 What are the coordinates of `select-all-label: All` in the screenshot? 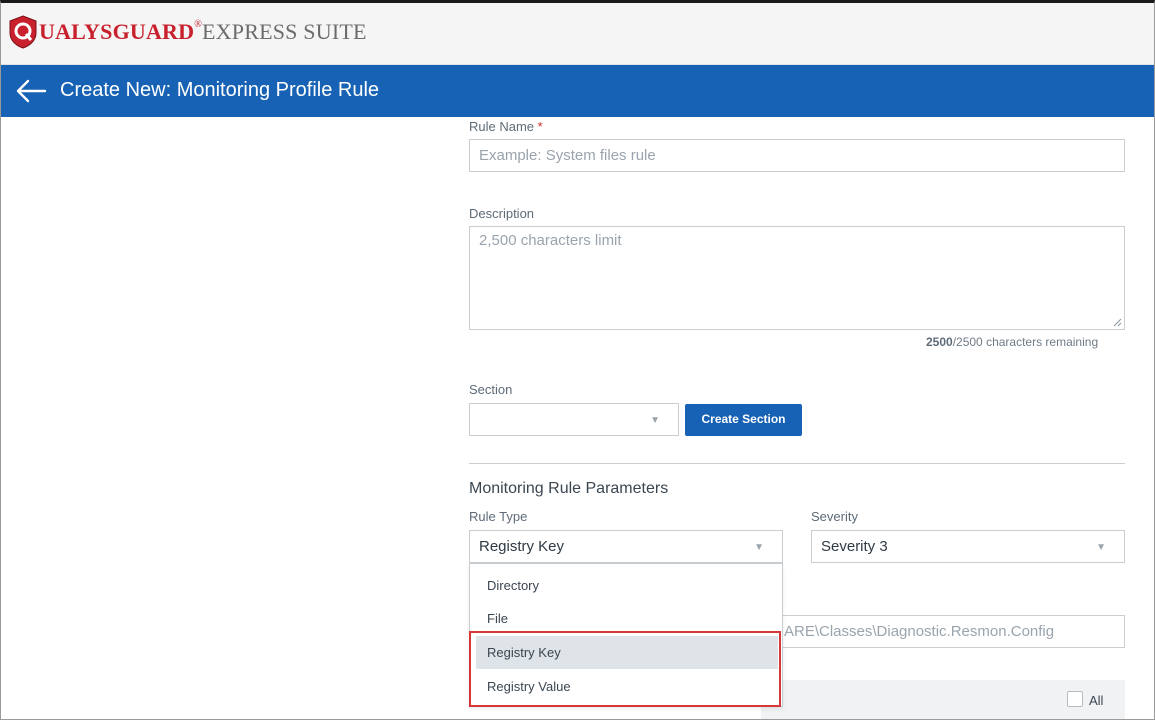 It's located at (1096, 700).